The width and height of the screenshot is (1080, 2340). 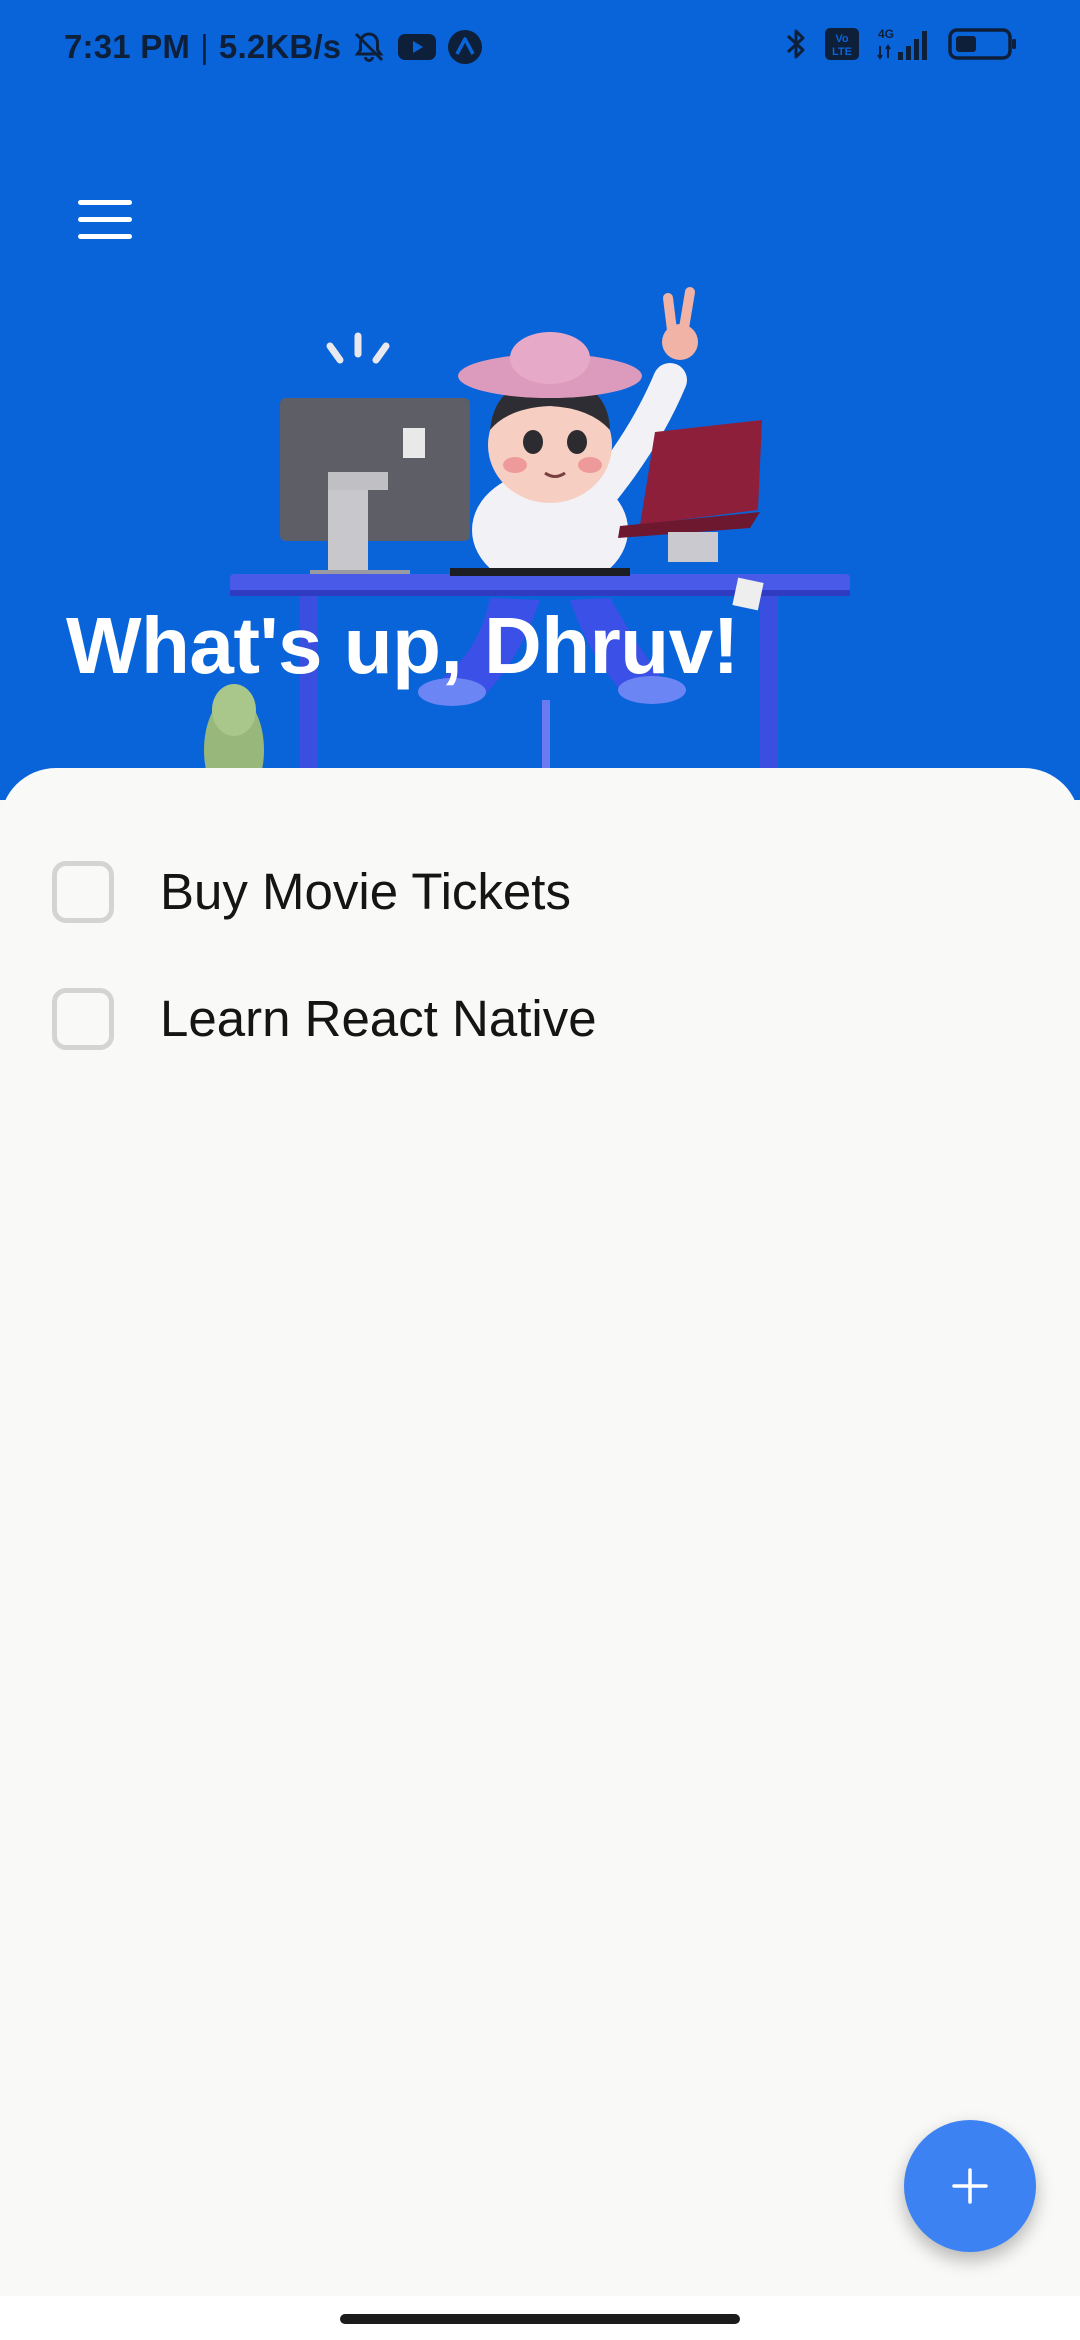 I want to click on signal-4g-icon: 4G, so click(x=904, y=44).